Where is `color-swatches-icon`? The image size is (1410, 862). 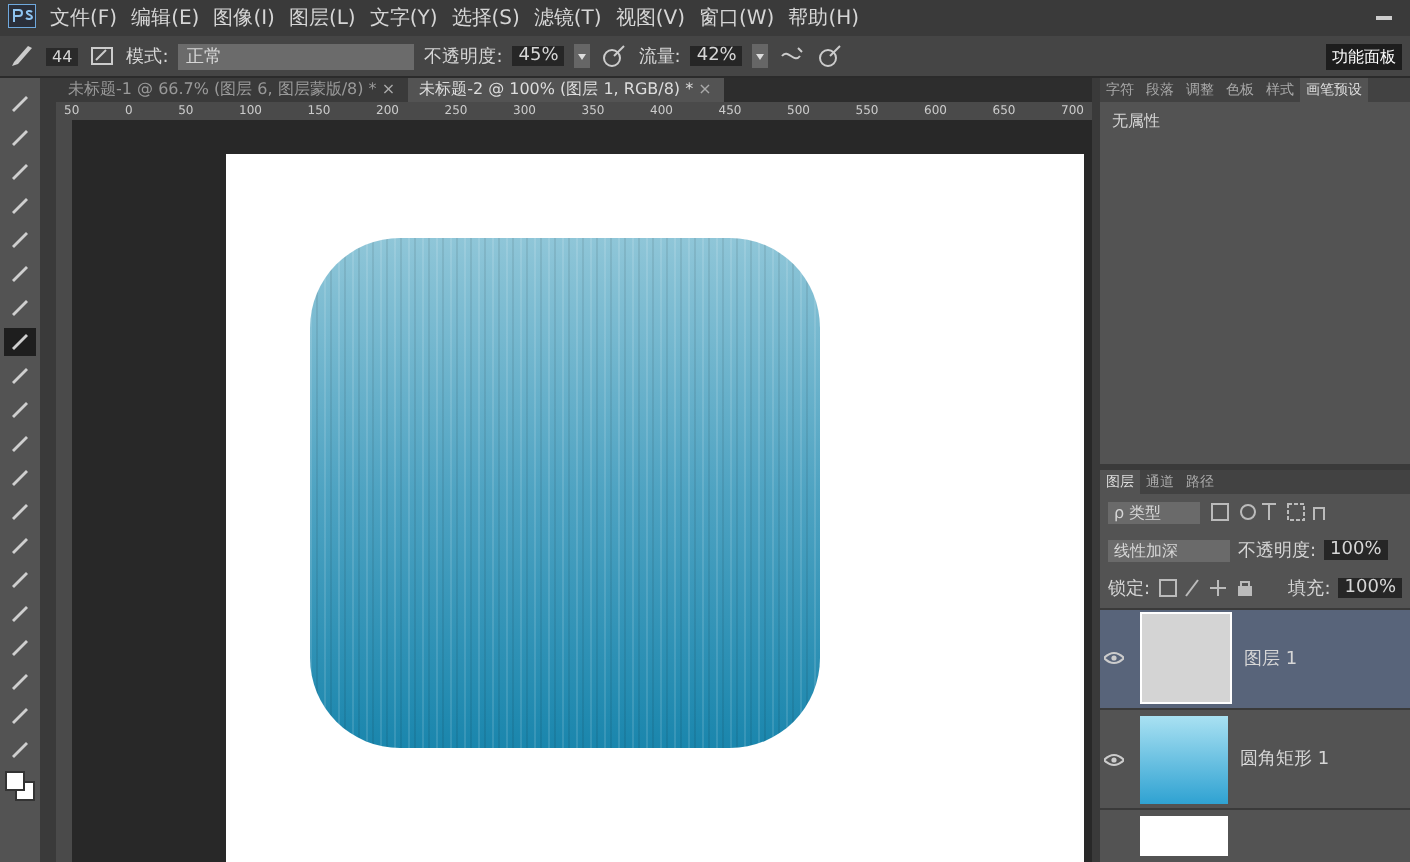 color-swatches-icon is located at coordinates (20, 786).